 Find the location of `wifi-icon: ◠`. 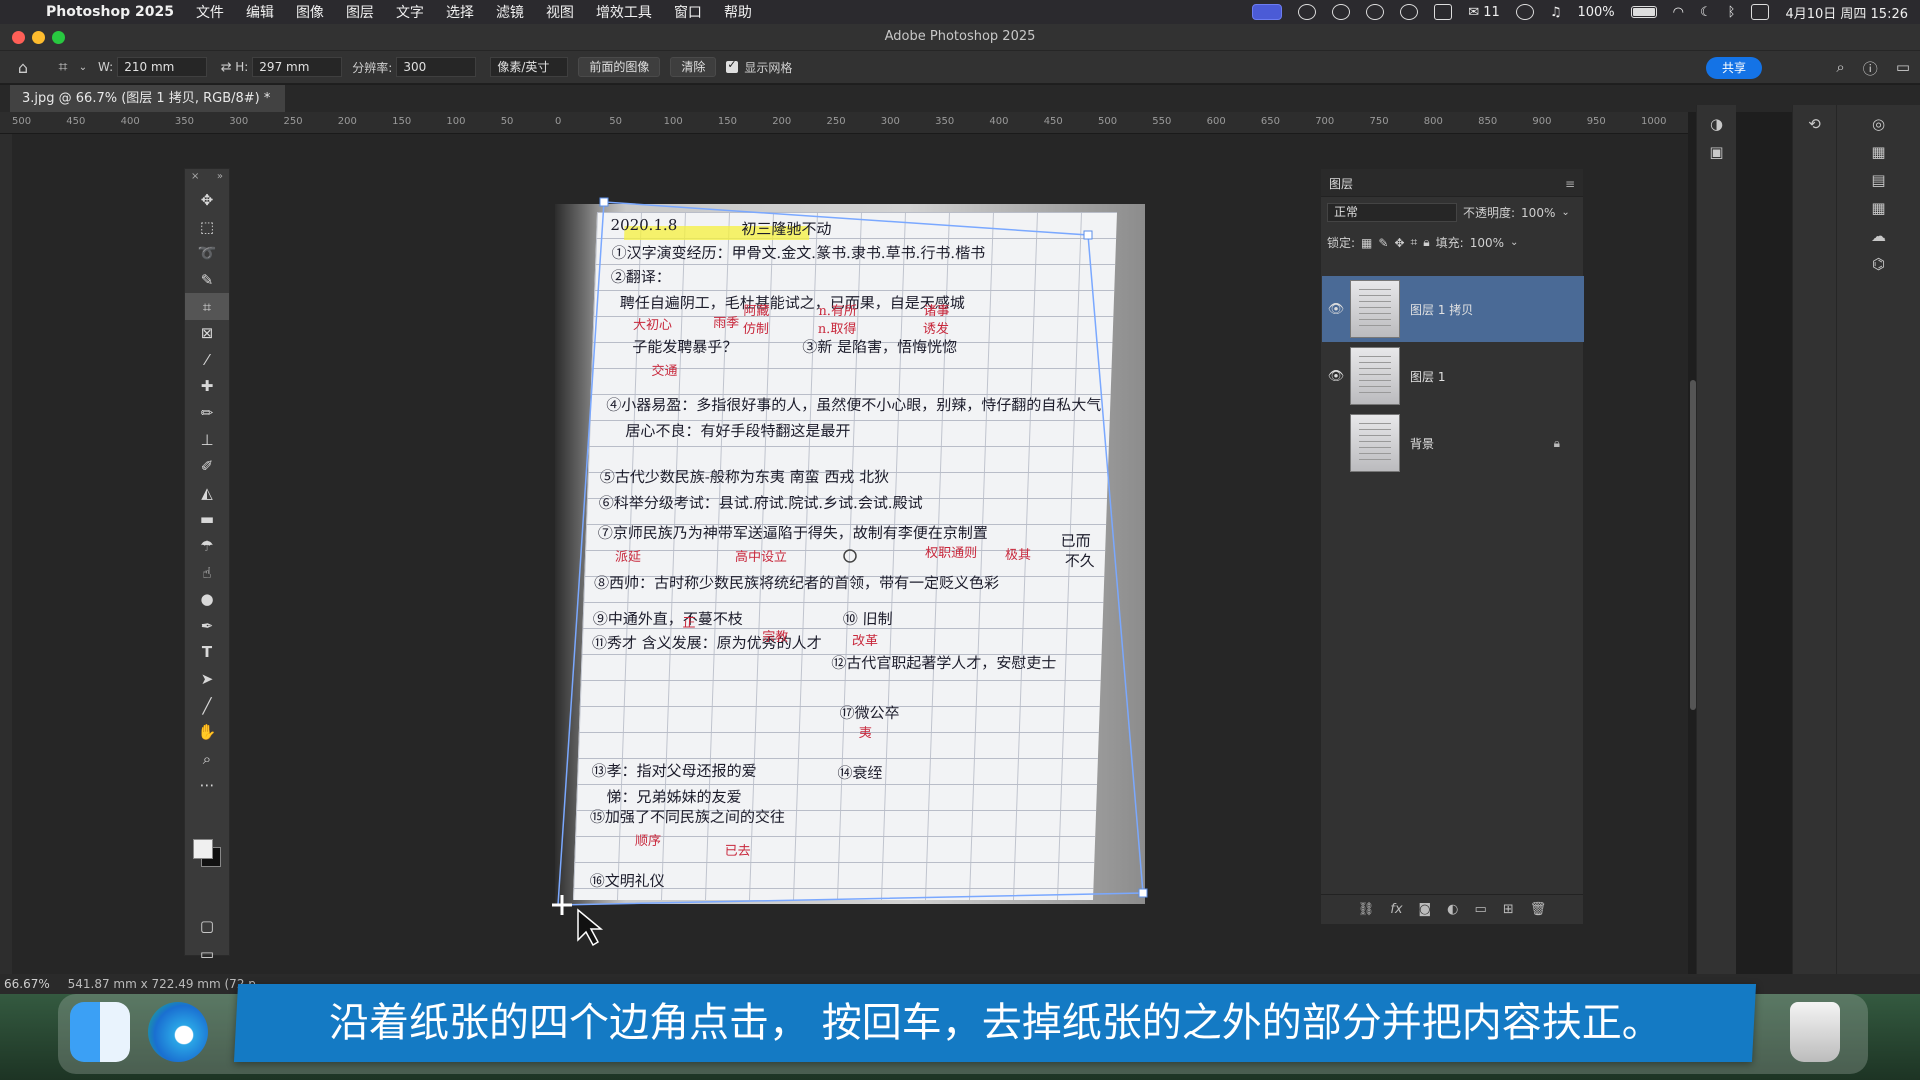

wifi-icon: ◠ is located at coordinates (1678, 12).